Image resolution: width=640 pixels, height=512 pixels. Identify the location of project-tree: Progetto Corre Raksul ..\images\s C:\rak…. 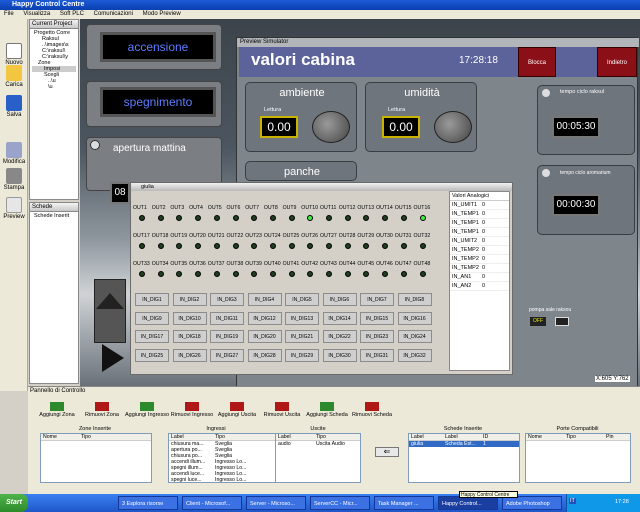
(54, 60).